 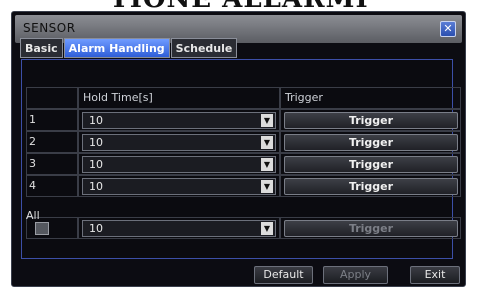 What do you see at coordinates (52, 98) in the screenshot?
I see `column-header-index` at bounding box center [52, 98].